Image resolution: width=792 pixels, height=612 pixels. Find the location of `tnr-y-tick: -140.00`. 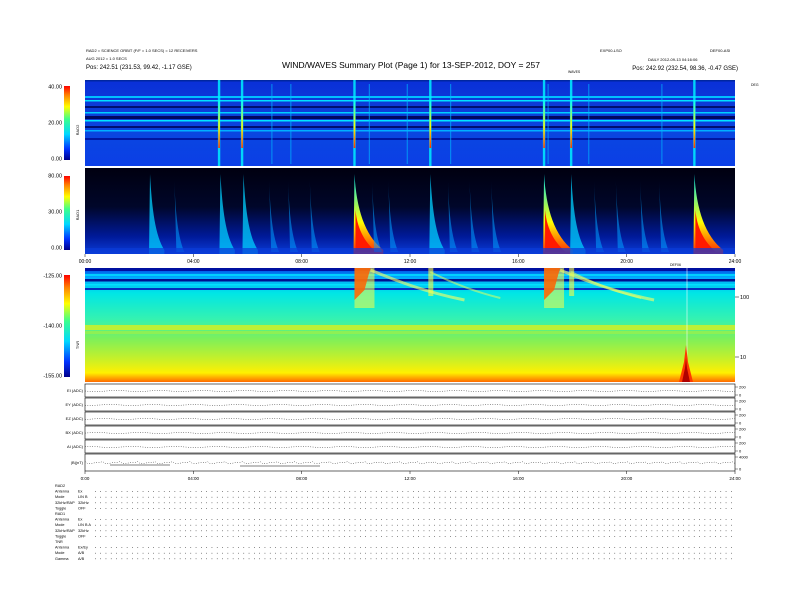

tnr-y-tick: -140.00 is located at coordinates (52, 327).